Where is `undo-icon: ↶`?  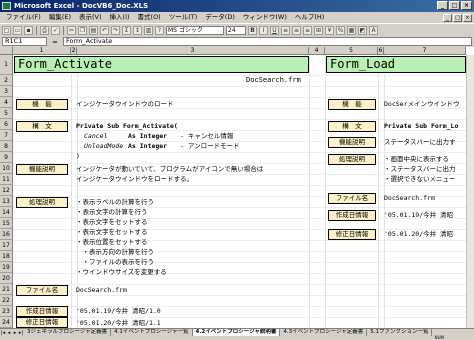
undo-icon: ↶ is located at coordinates (104, 30).